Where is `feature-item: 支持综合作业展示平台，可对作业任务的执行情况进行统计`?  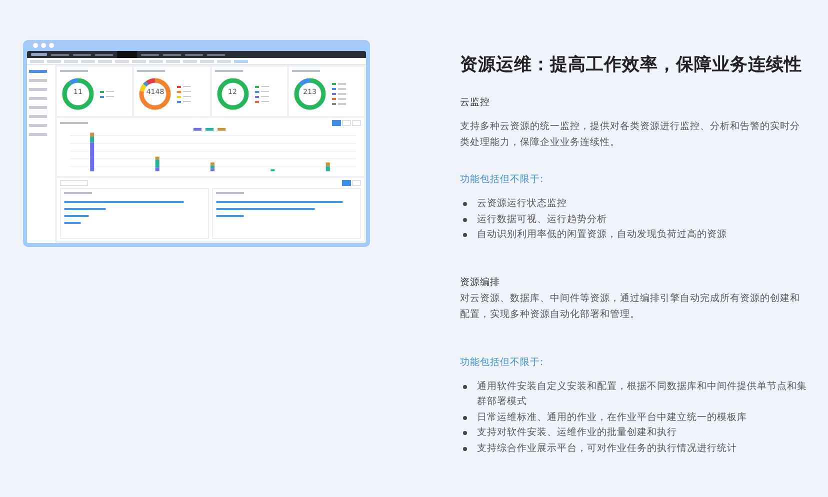
feature-item: 支持综合作业展示平台，可对作业任务的执行情况进行统计 is located at coordinates (607, 449).